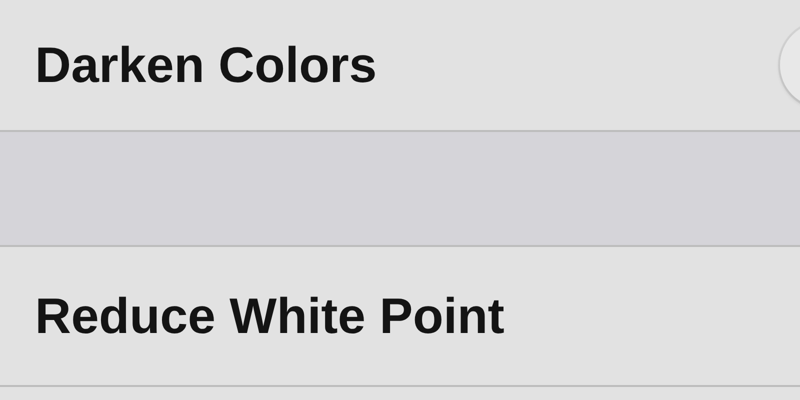 Image resolution: width=800 pixels, height=400 pixels. I want to click on setting-label: Reduce White Point, so click(269, 316).